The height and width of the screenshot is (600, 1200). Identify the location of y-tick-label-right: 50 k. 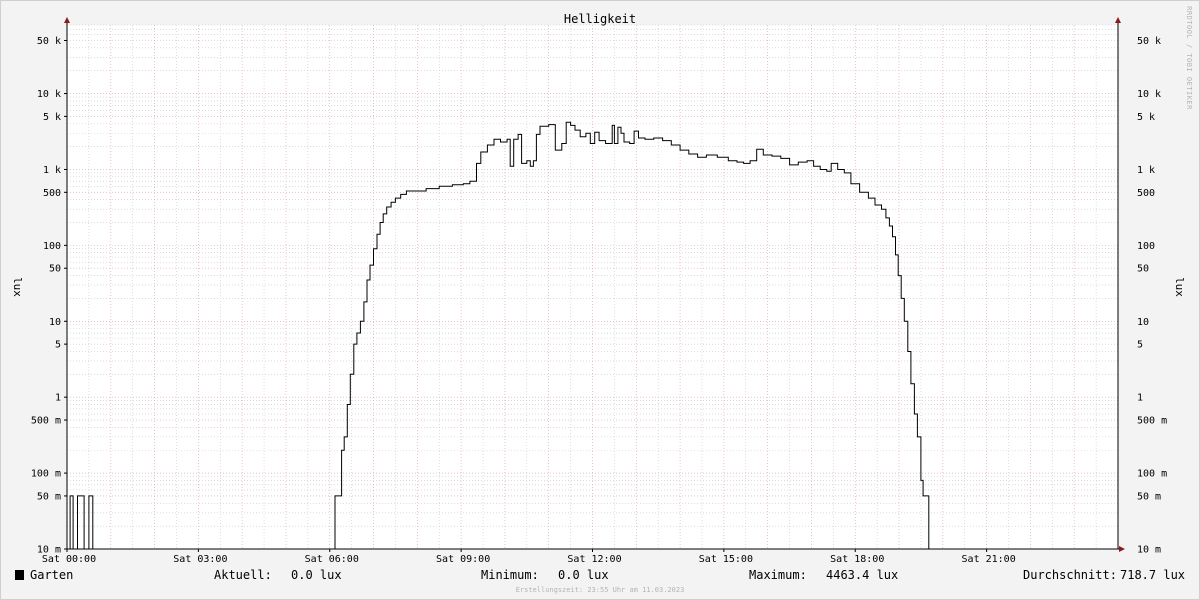
(1149, 41).